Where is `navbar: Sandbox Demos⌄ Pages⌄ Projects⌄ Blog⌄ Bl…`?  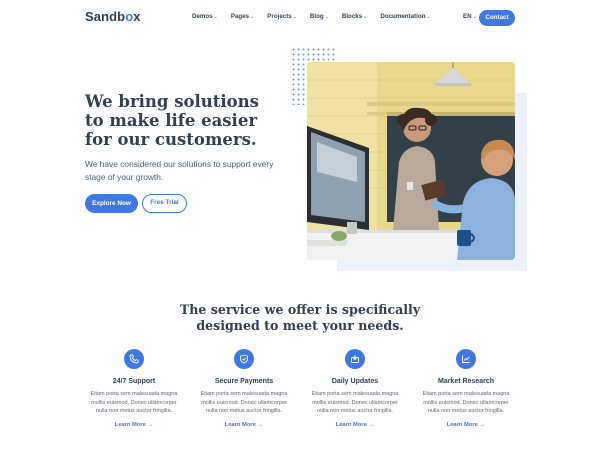 navbar: Sandbox Demos⌄ Pages⌄ Projects⌄ Blog⌄ Bl… is located at coordinates (300, 18).